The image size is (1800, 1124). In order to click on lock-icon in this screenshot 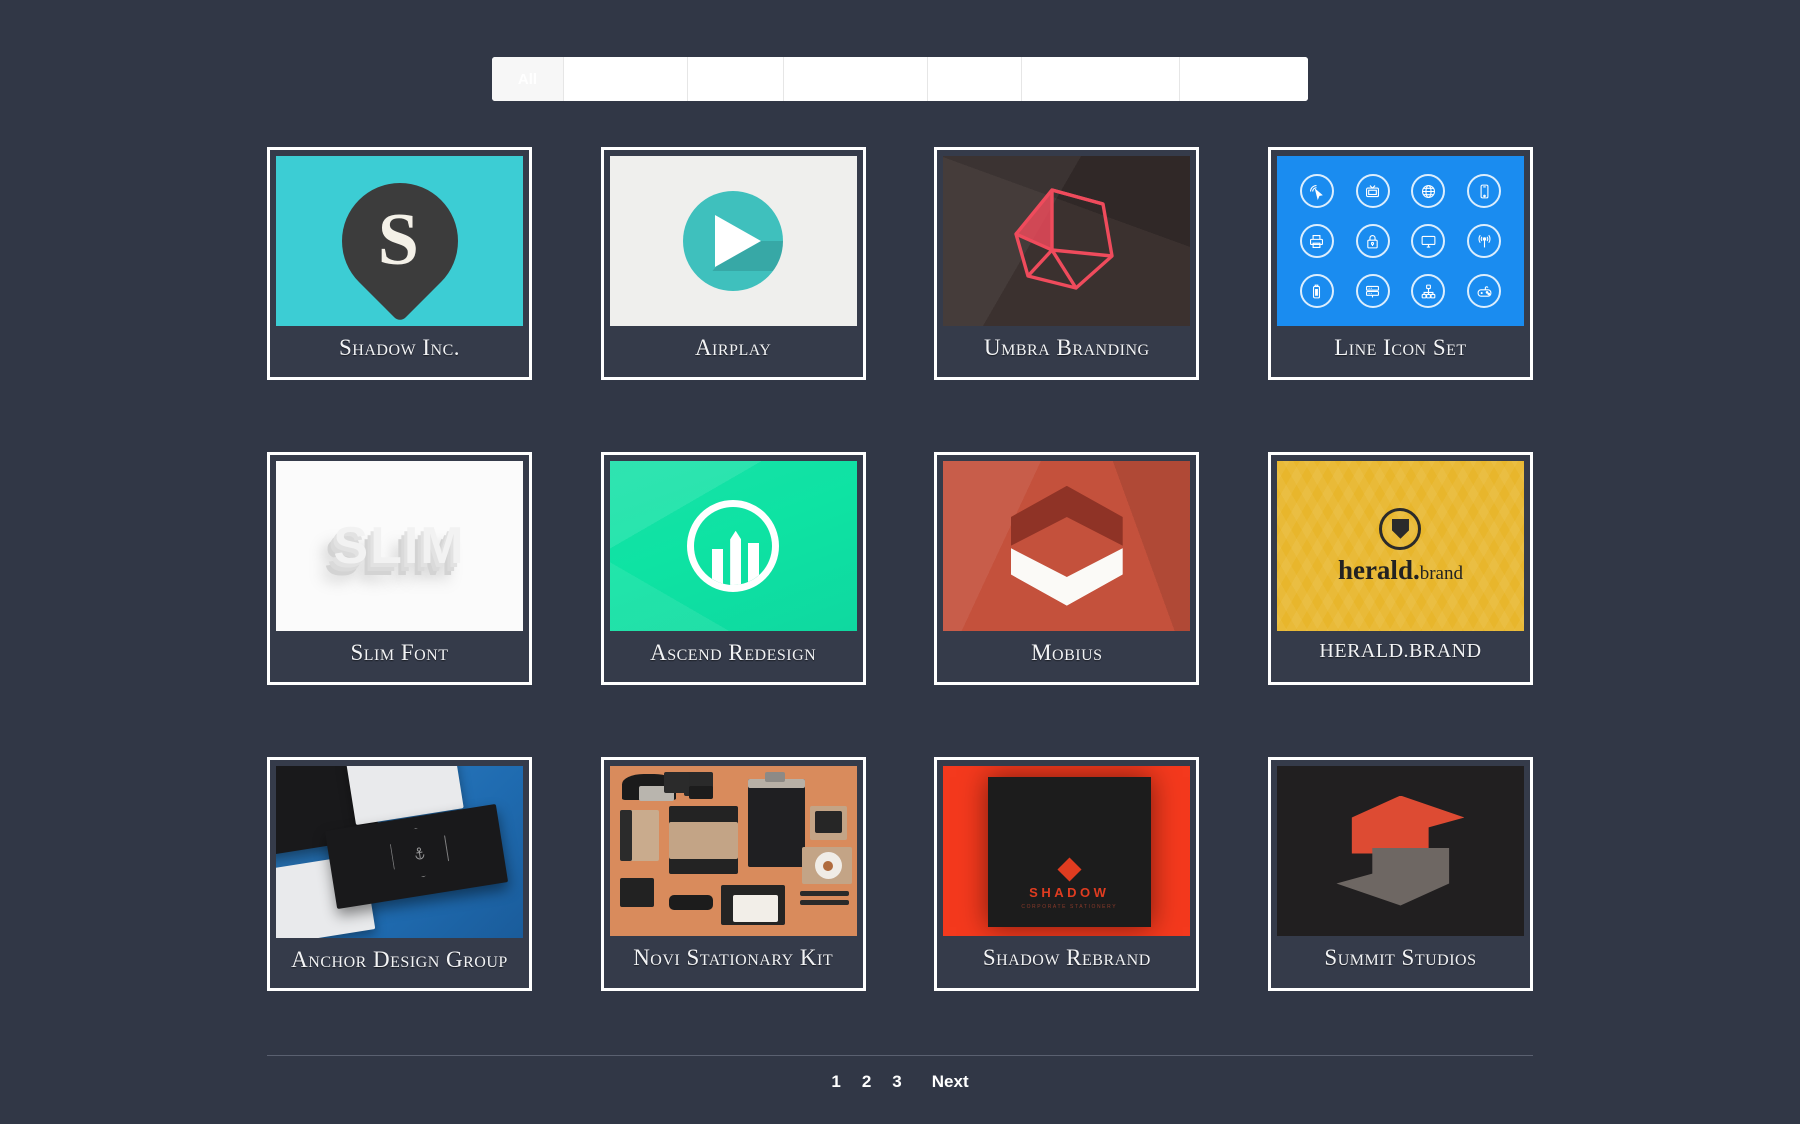, I will do `click(1372, 241)`.